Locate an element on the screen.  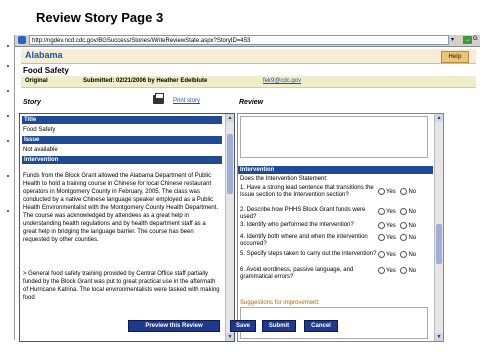
slide-title: Review Story Page 3 is located at coordinates (100, 17).